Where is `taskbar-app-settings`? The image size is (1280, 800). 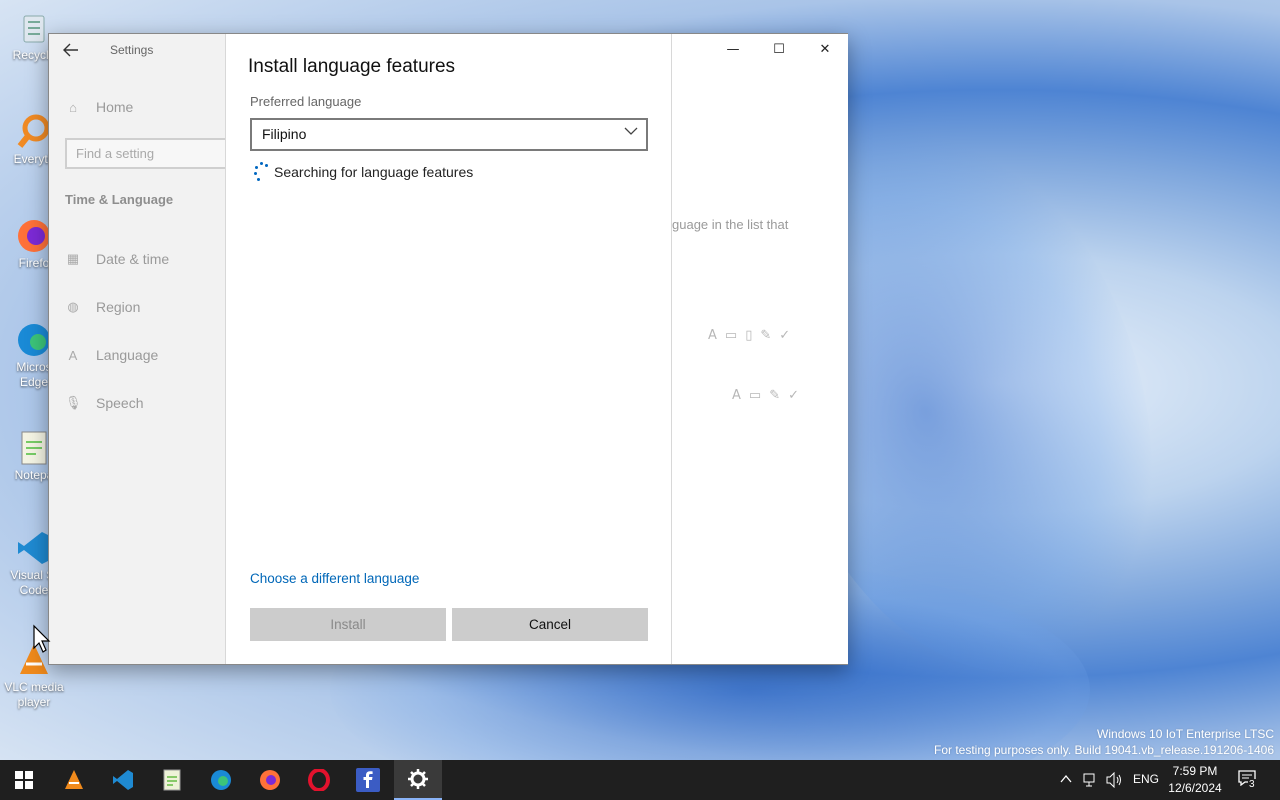 taskbar-app-settings is located at coordinates (418, 780).